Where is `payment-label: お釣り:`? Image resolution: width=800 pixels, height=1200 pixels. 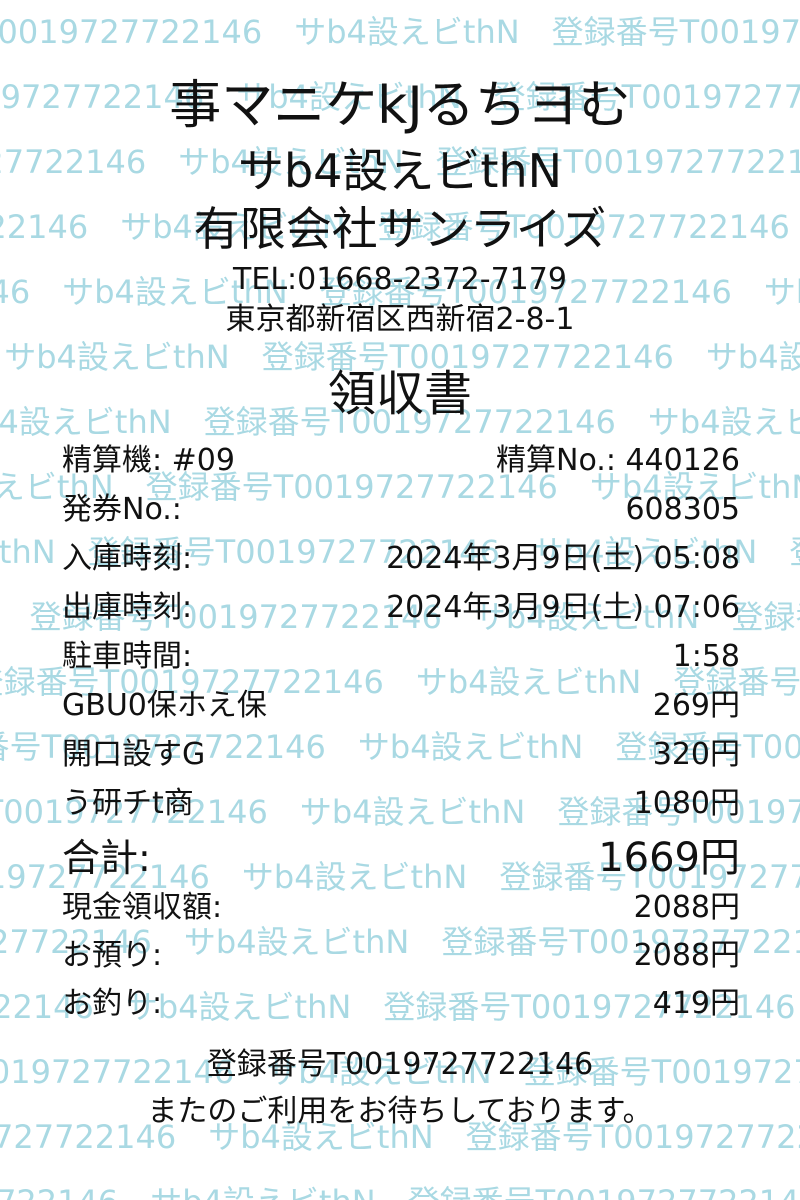
payment-label: お釣り: is located at coordinates (112, 1003).